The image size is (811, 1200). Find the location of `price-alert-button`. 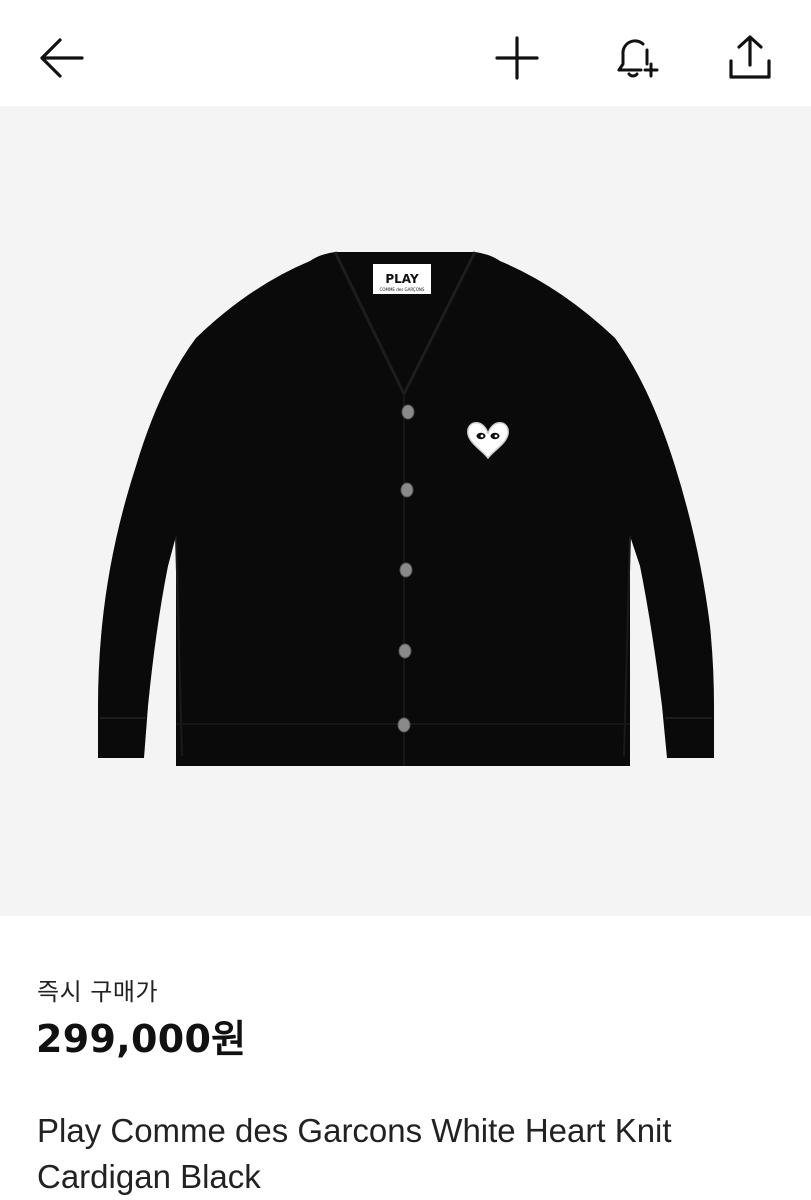

price-alert-button is located at coordinates (635, 58).